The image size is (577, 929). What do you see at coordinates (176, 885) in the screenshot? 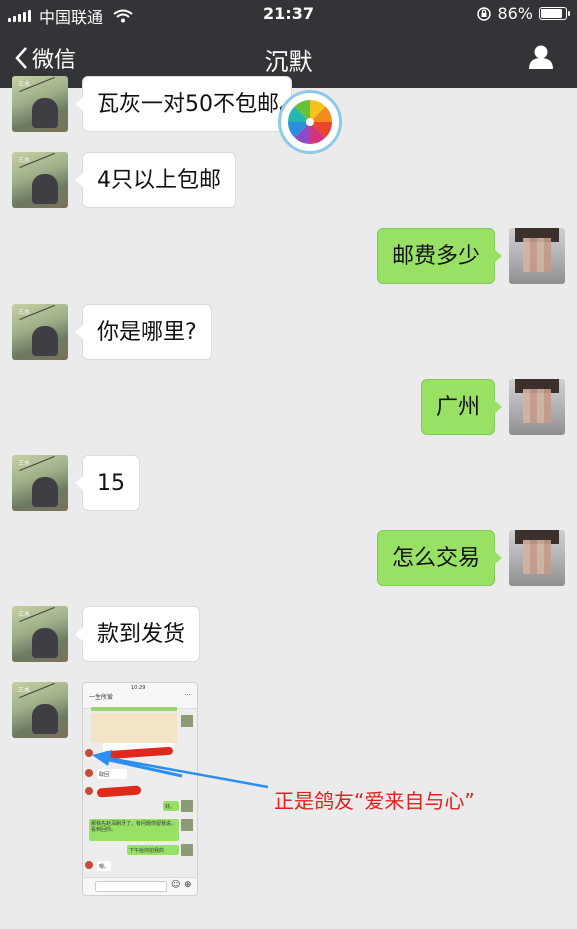
I see `emoji-icon: ☺` at bounding box center [176, 885].